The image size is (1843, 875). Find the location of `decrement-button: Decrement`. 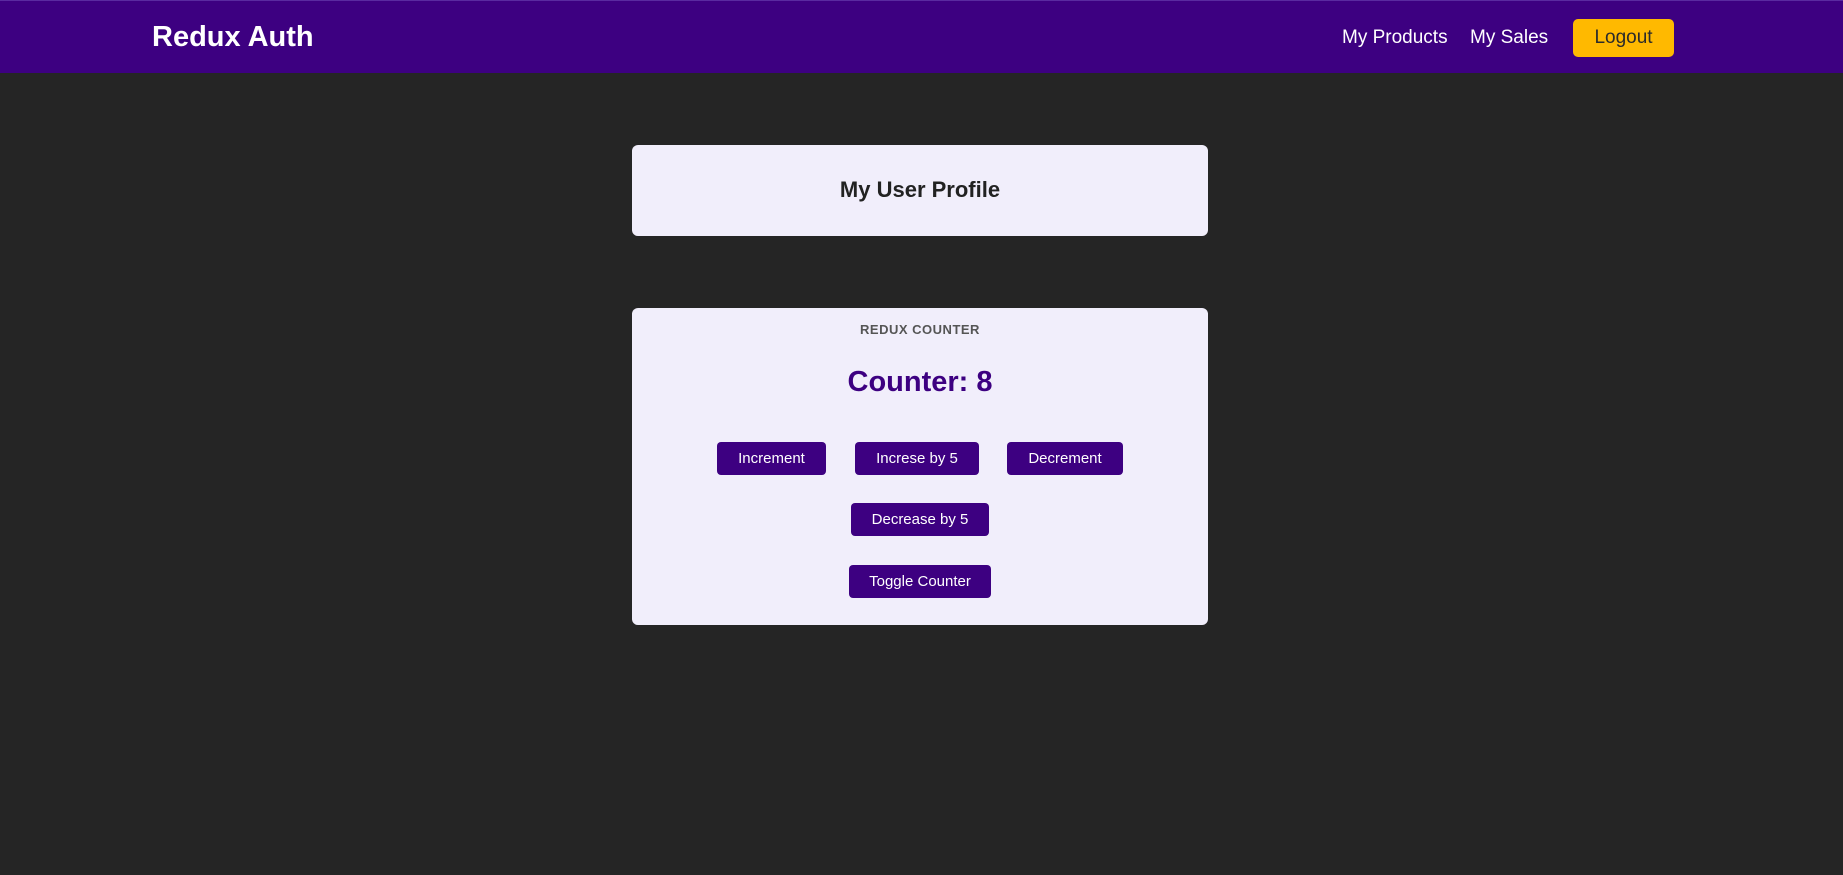

decrement-button: Decrement is located at coordinates (1065, 458).